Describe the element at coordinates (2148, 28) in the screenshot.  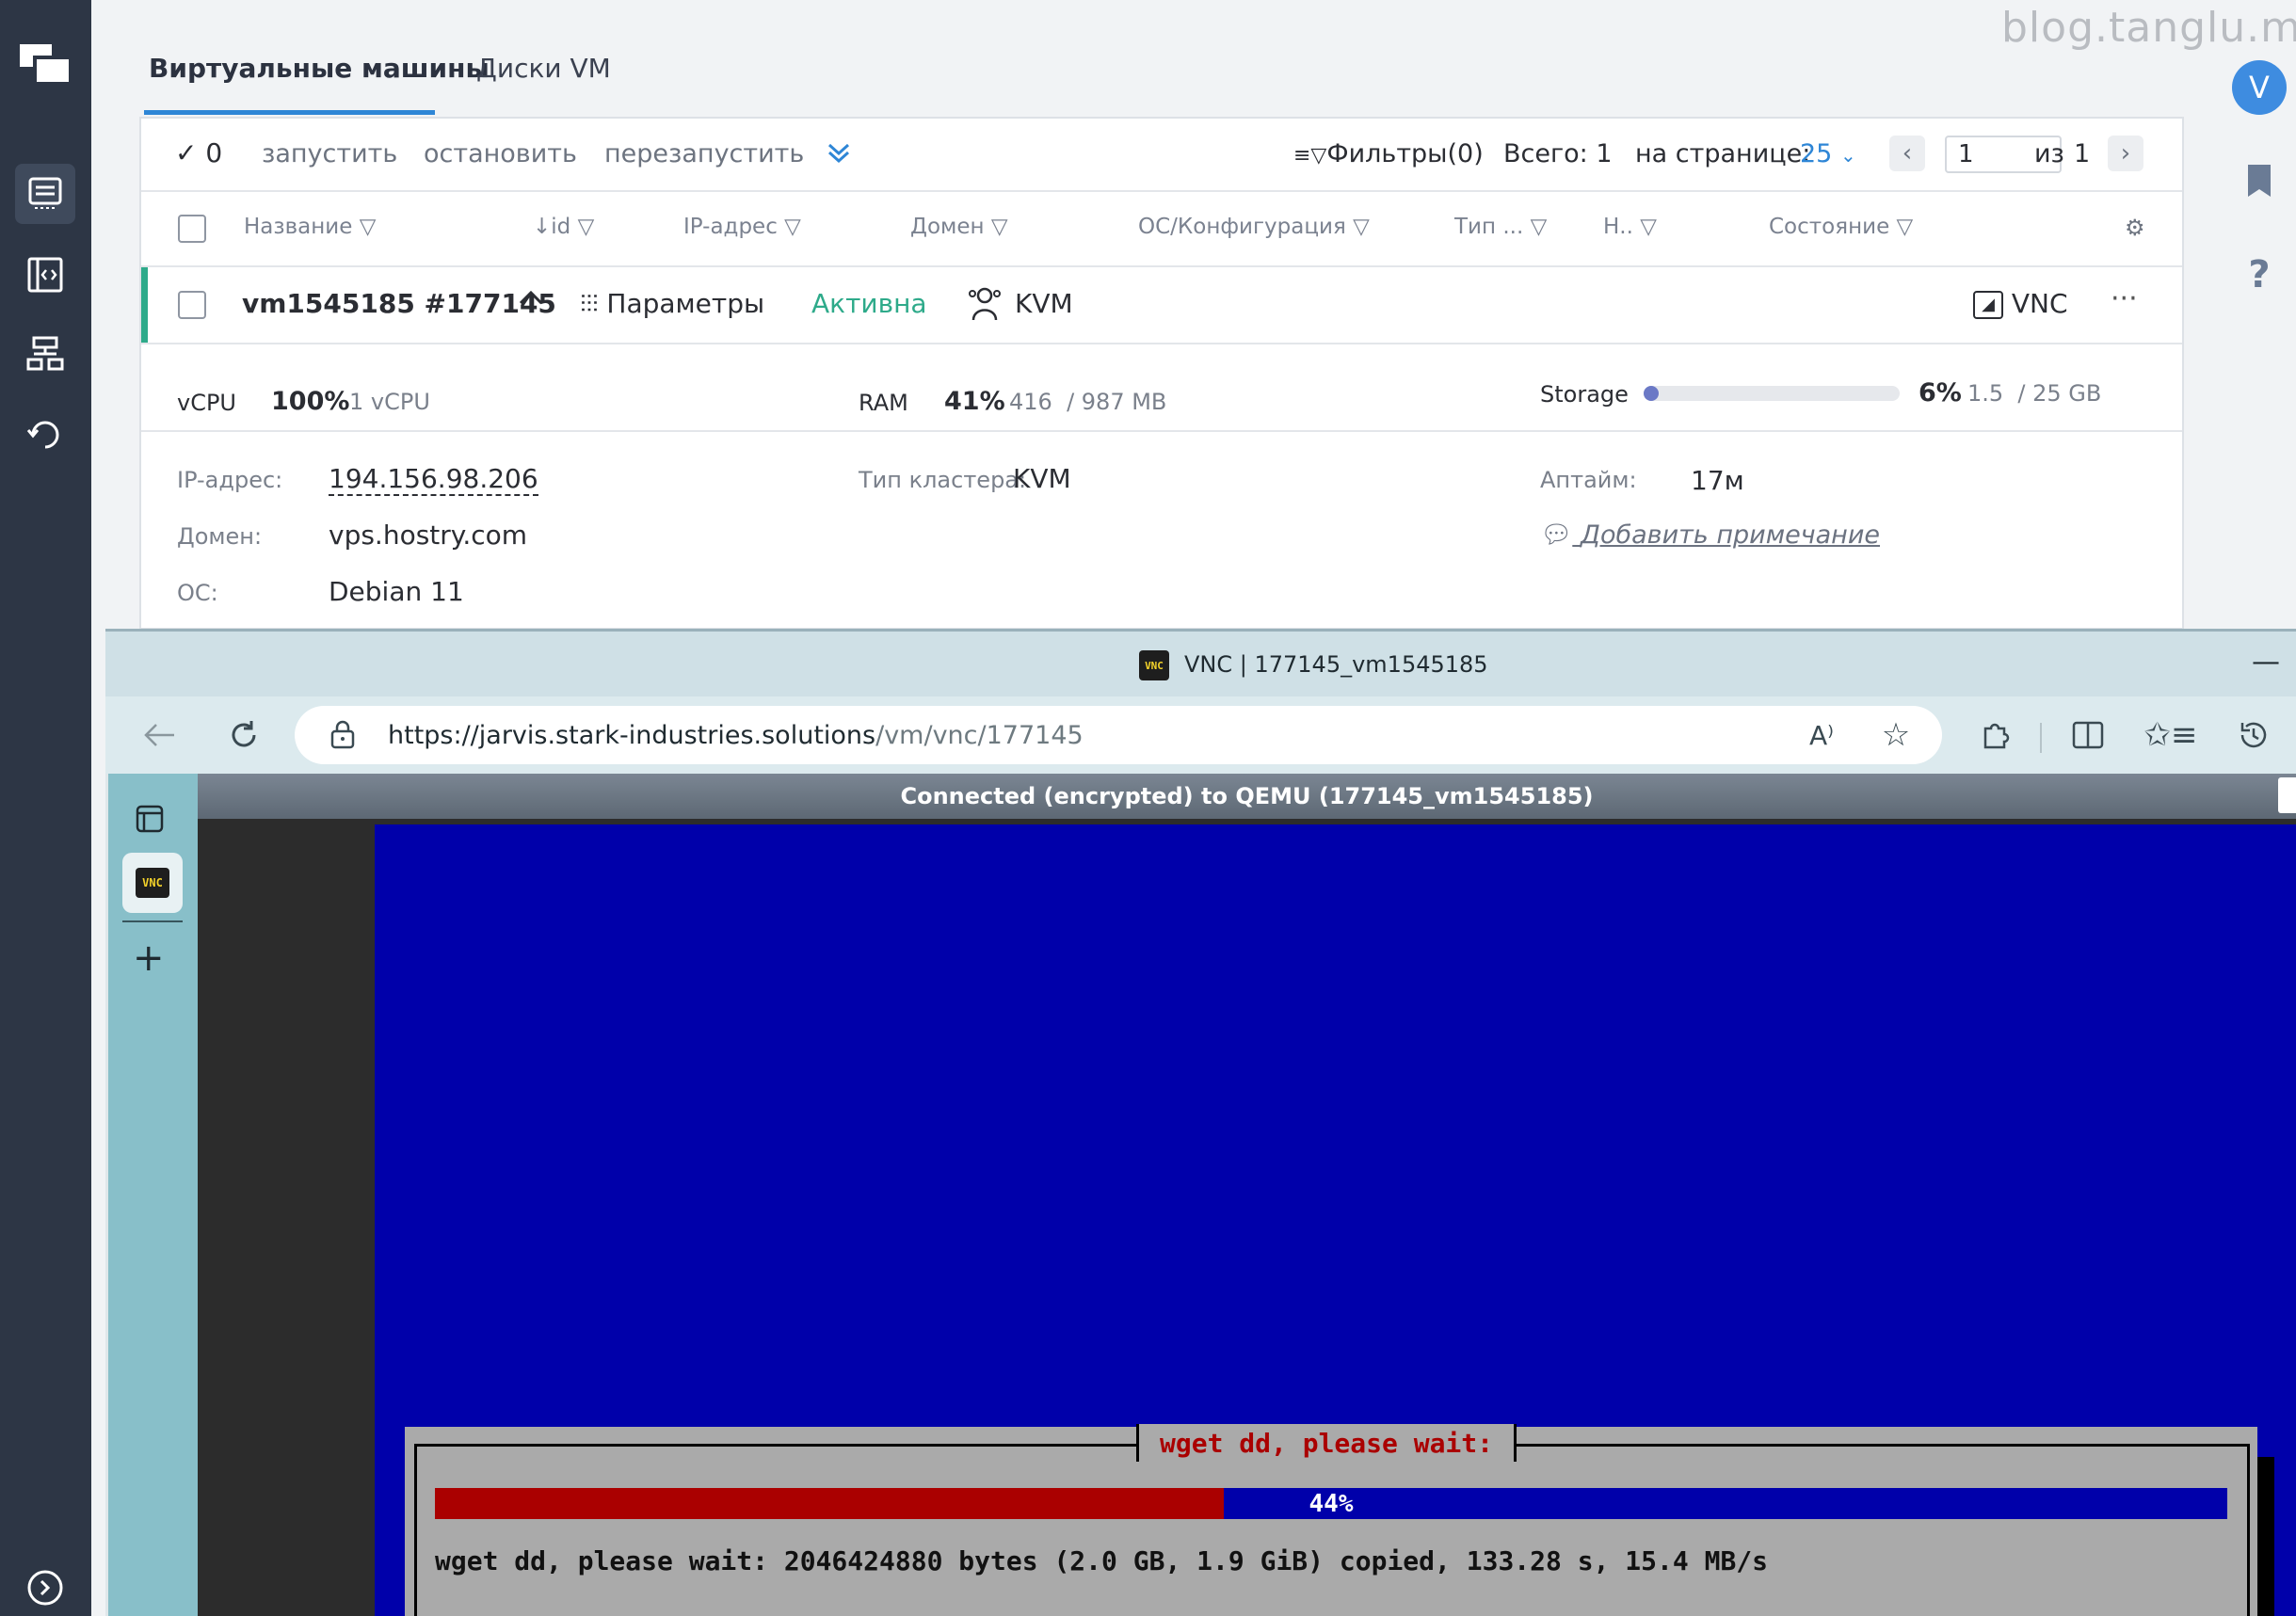
I see `watermark: blog.tanglu.me` at that location.